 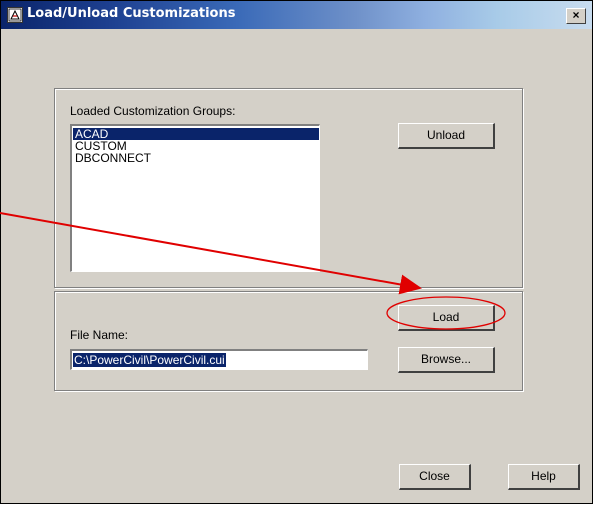 What do you see at coordinates (446, 313) in the screenshot?
I see `annotation-circle` at bounding box center [446, 313].